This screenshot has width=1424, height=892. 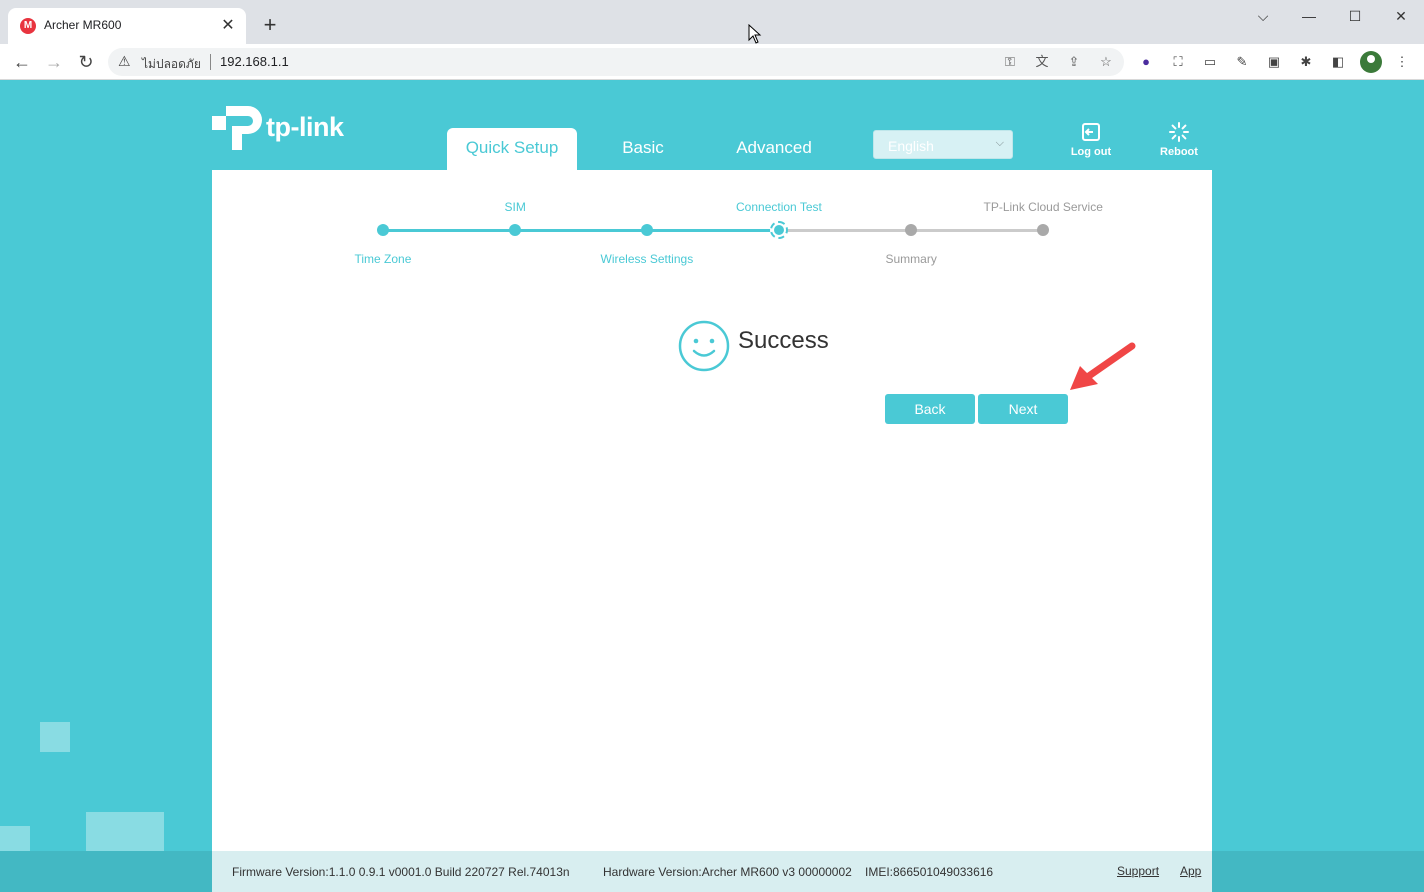 I want to click on download-extension-icon: ●, so click(x=1146, y=62).